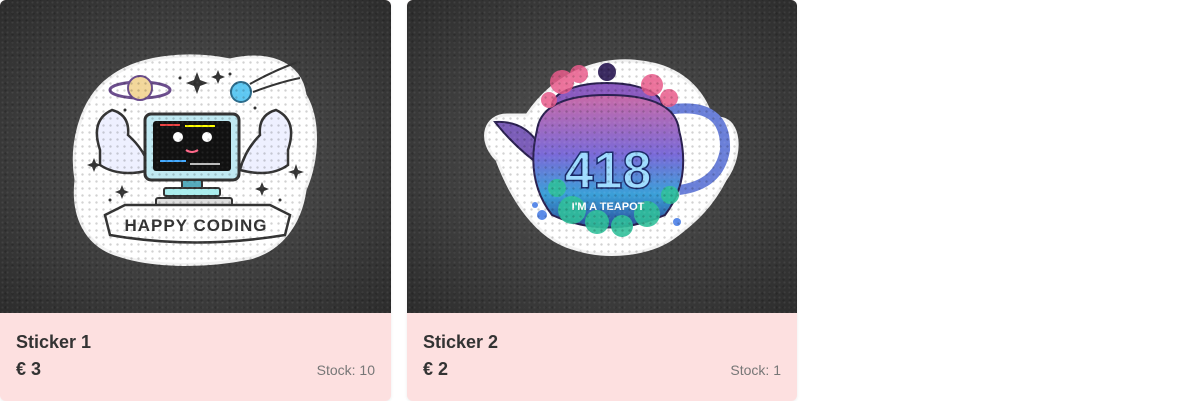 This screenshot has width=1204, height=401. What do you see at coordinates (367, 370) in the screenshot?
I see `stock-value: 10` at bounding box center [367, 370].